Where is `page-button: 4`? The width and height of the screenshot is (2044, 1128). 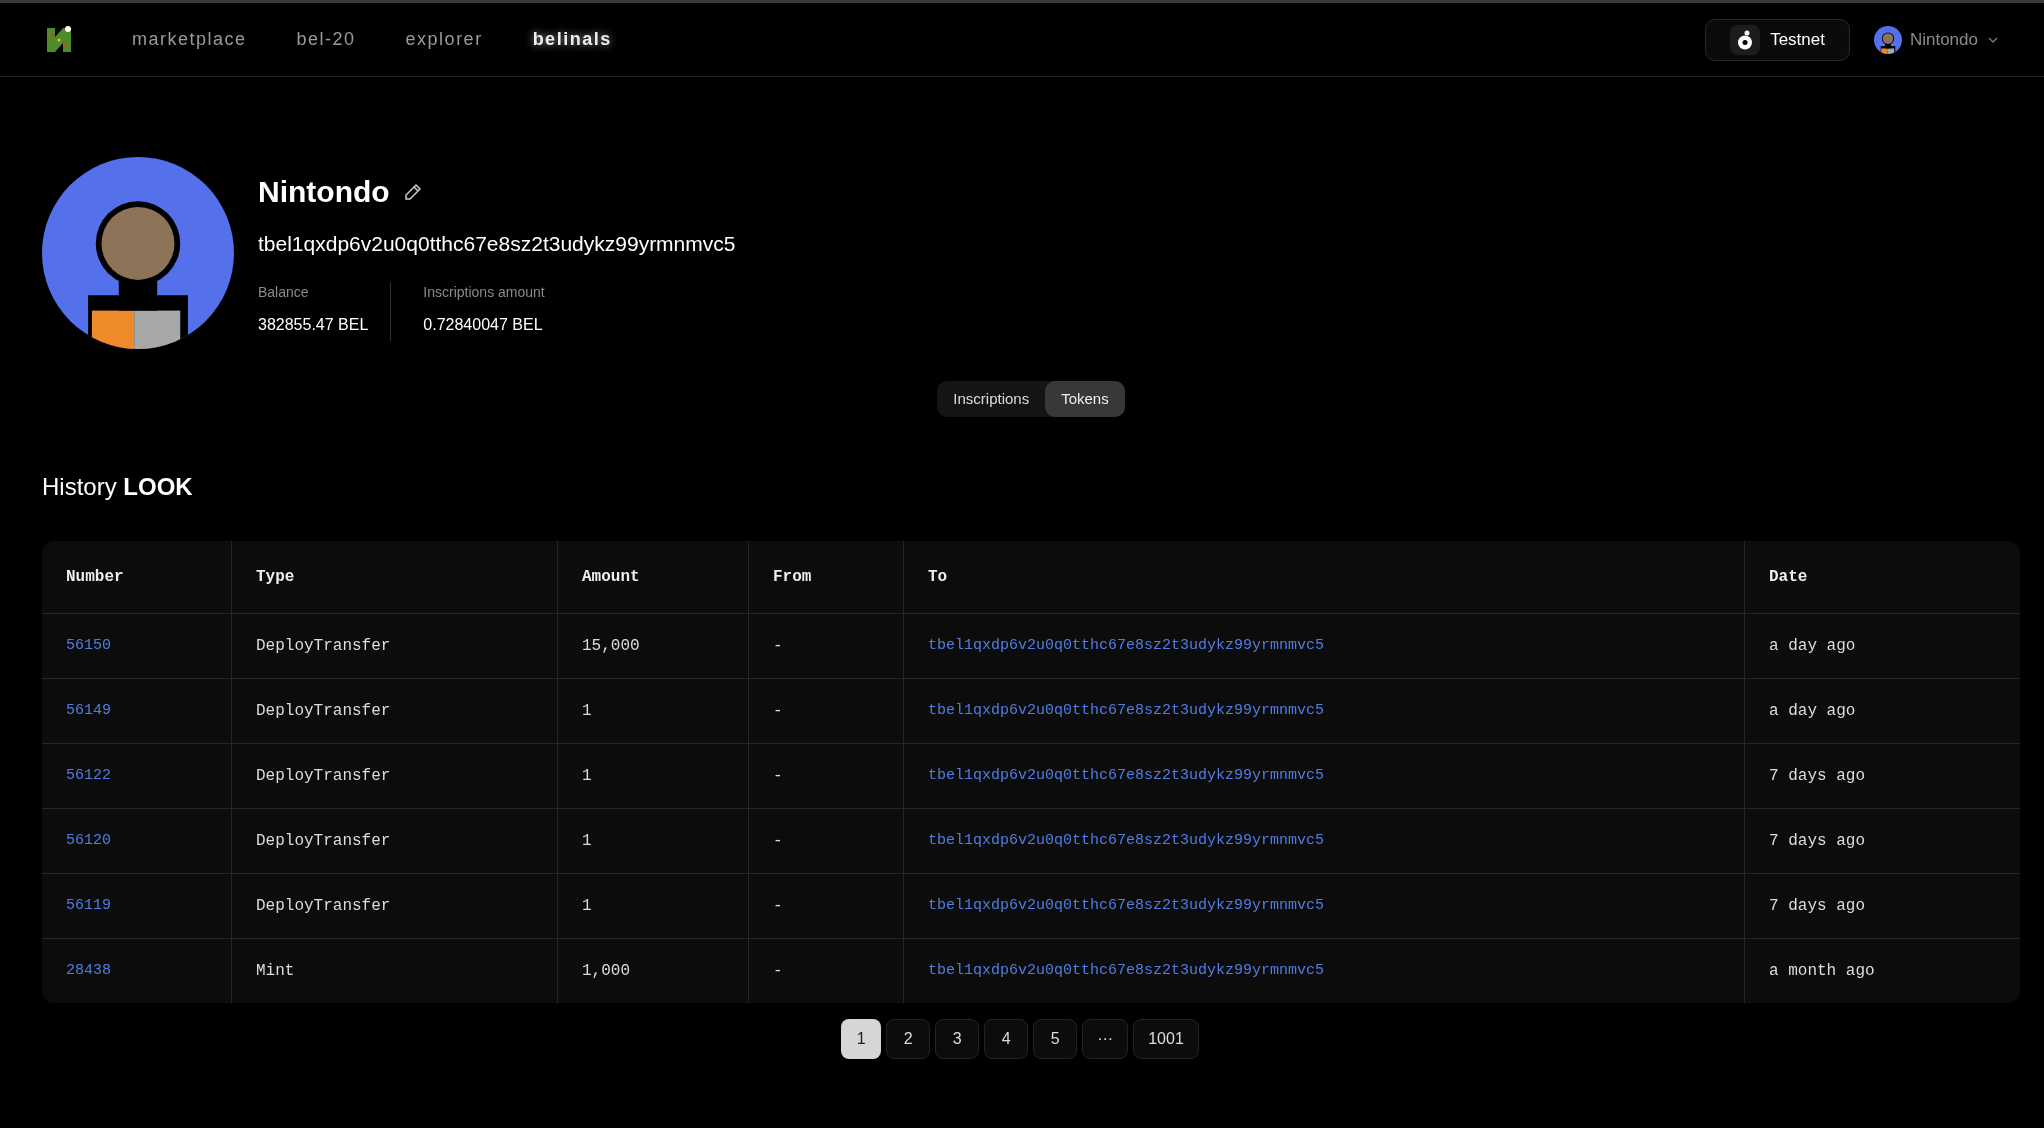
page-button: 4 is located at coordinates (1006, 1039).